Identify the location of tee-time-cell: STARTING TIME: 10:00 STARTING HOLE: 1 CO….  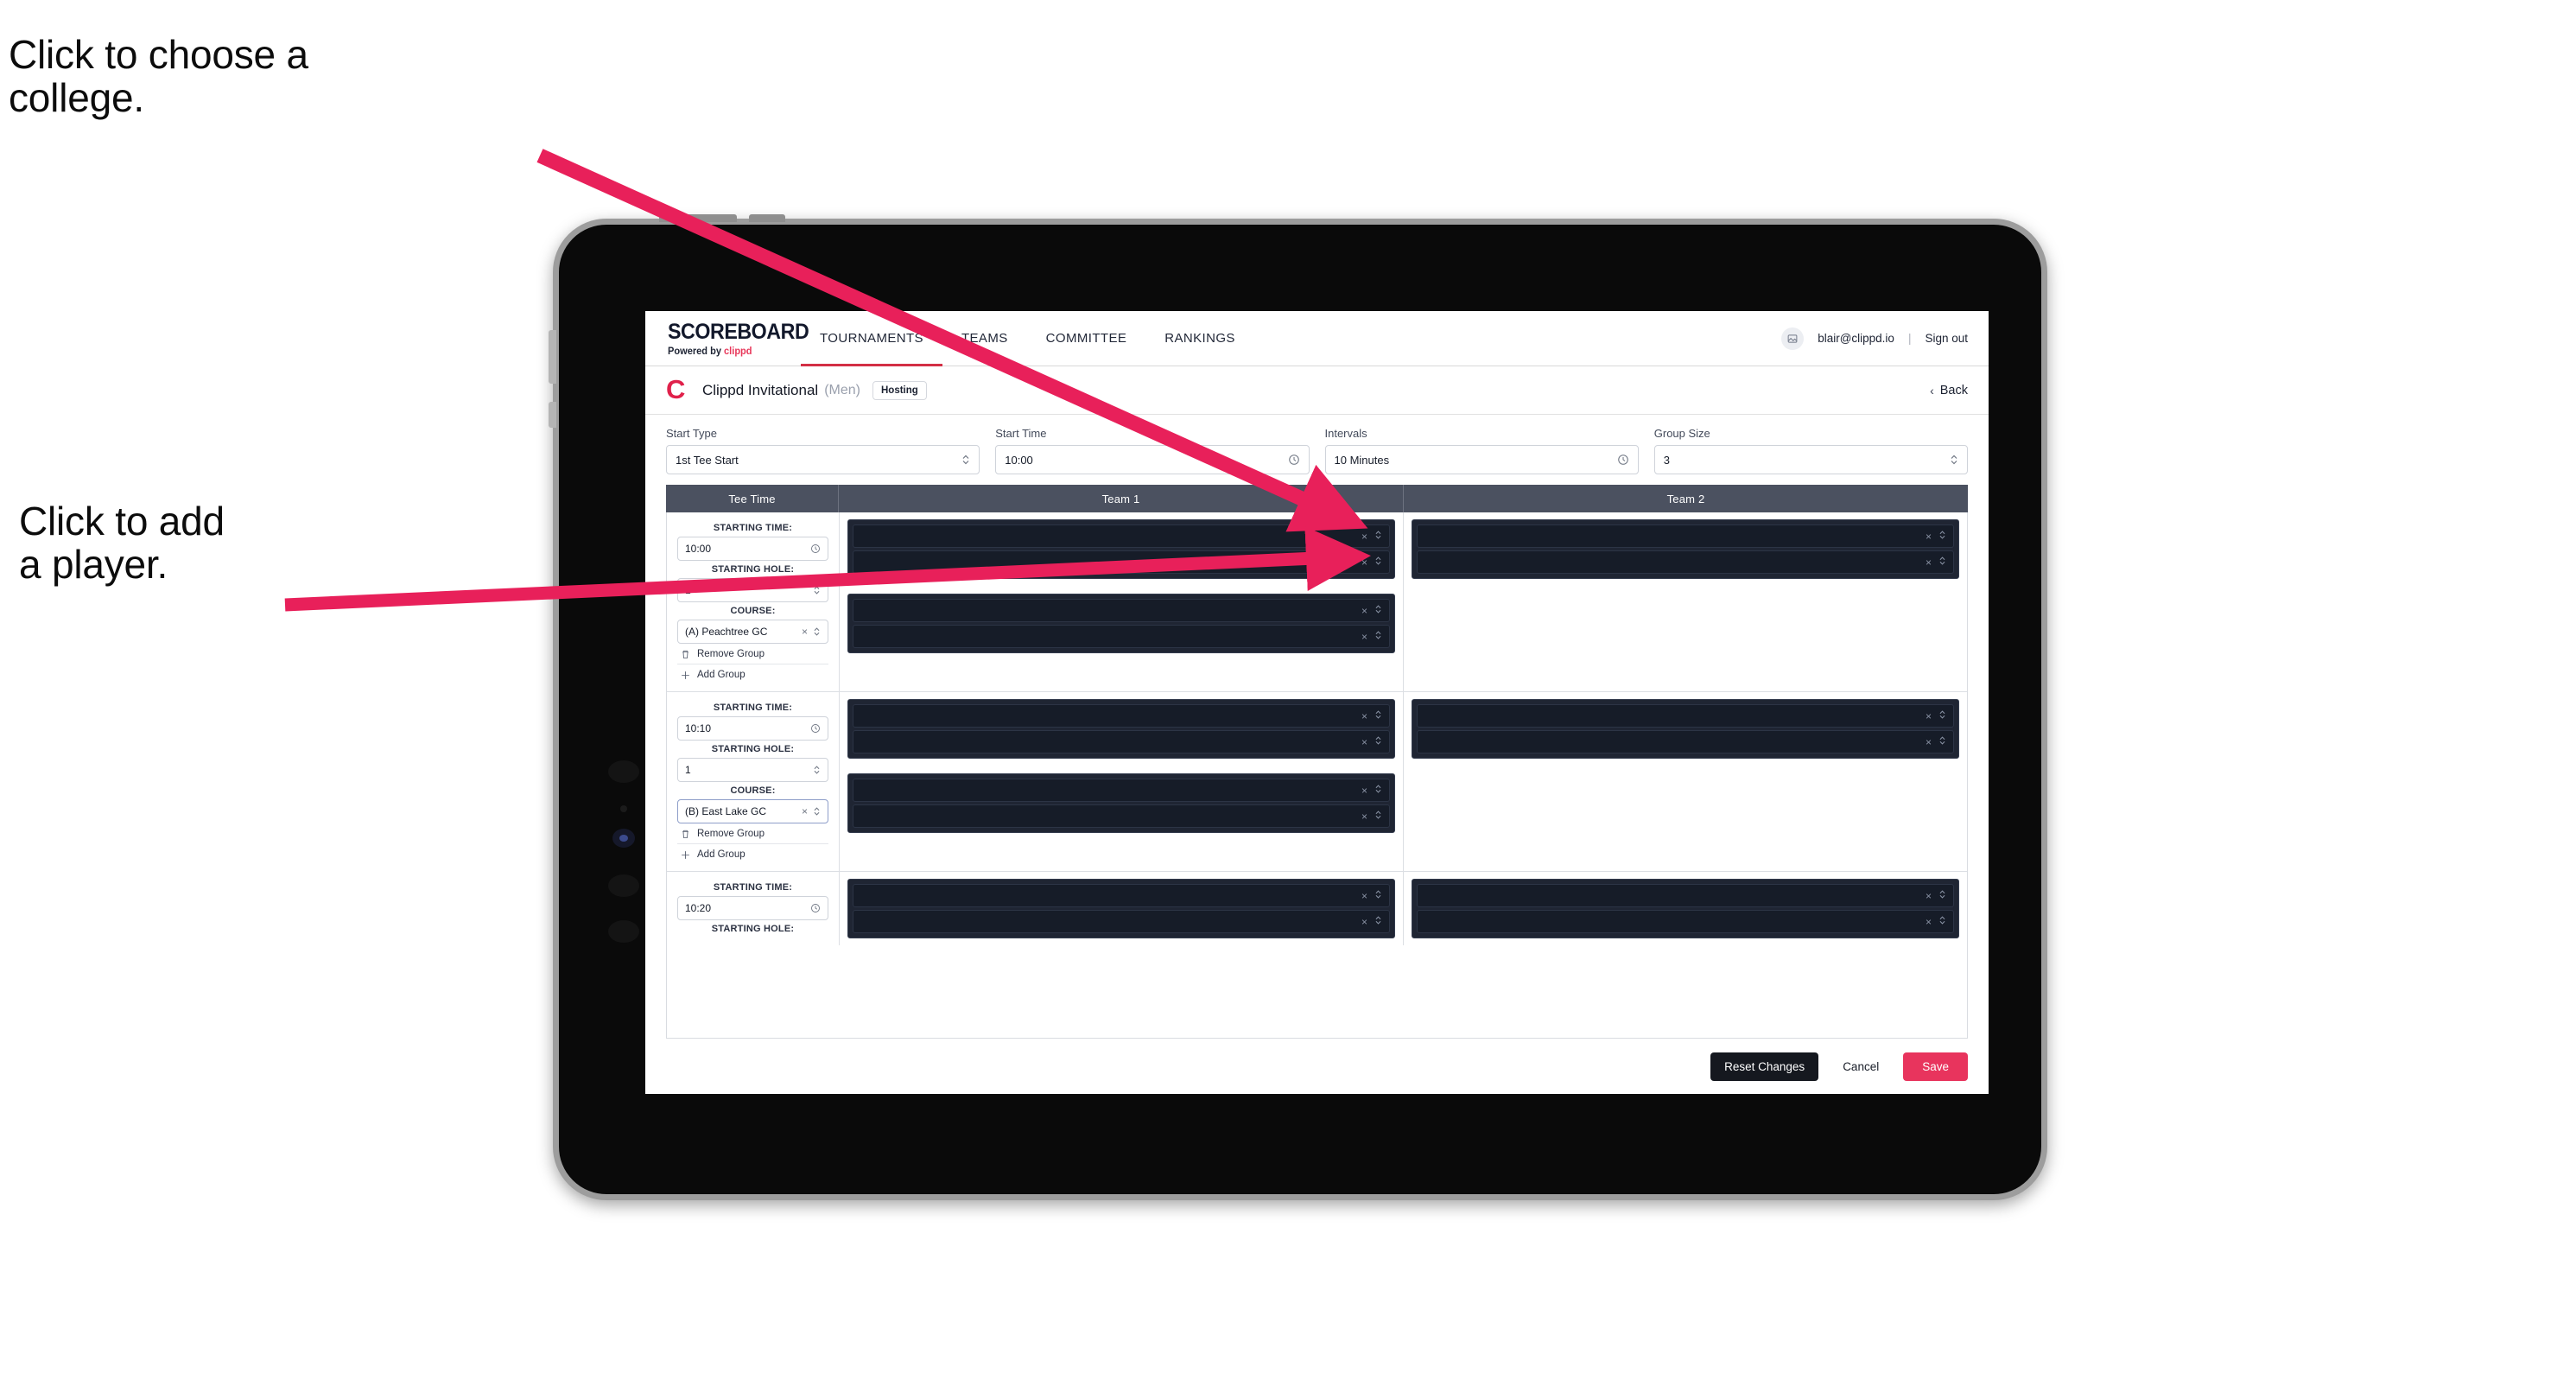
(753, 601).